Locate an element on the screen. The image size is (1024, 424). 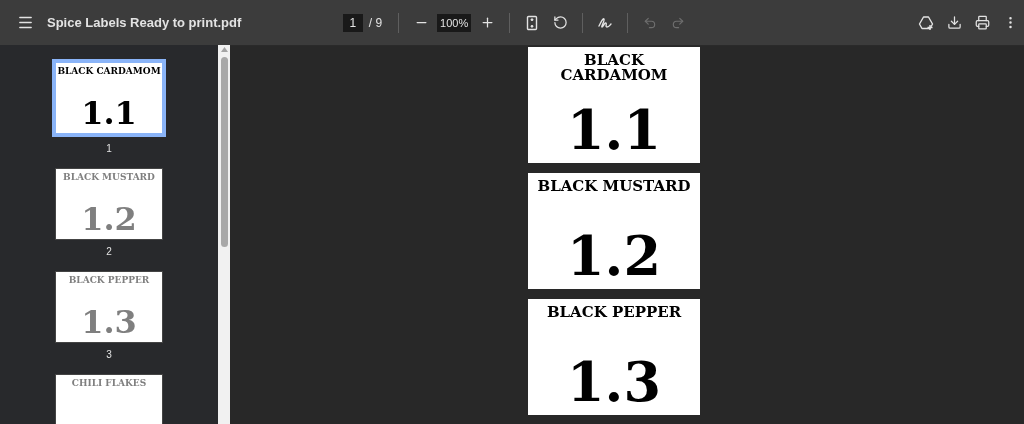
label-number: 1.3 is located at coordinates (614, 382).